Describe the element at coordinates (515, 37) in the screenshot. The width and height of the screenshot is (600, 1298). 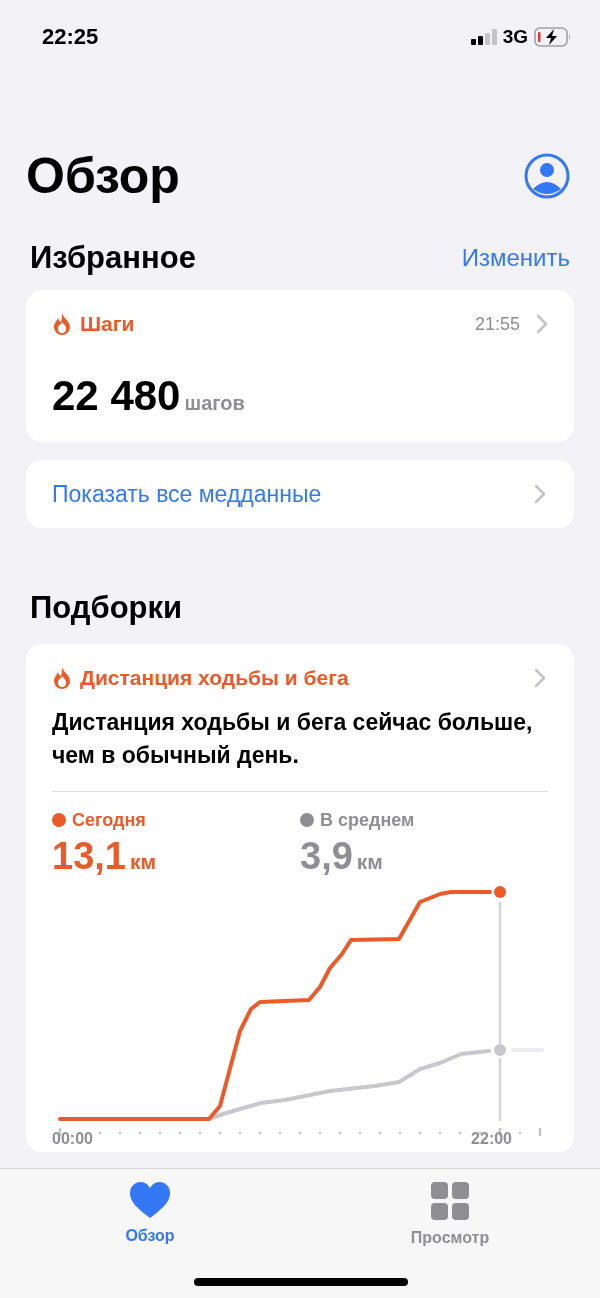
I see `network-label: 3G` at that location.